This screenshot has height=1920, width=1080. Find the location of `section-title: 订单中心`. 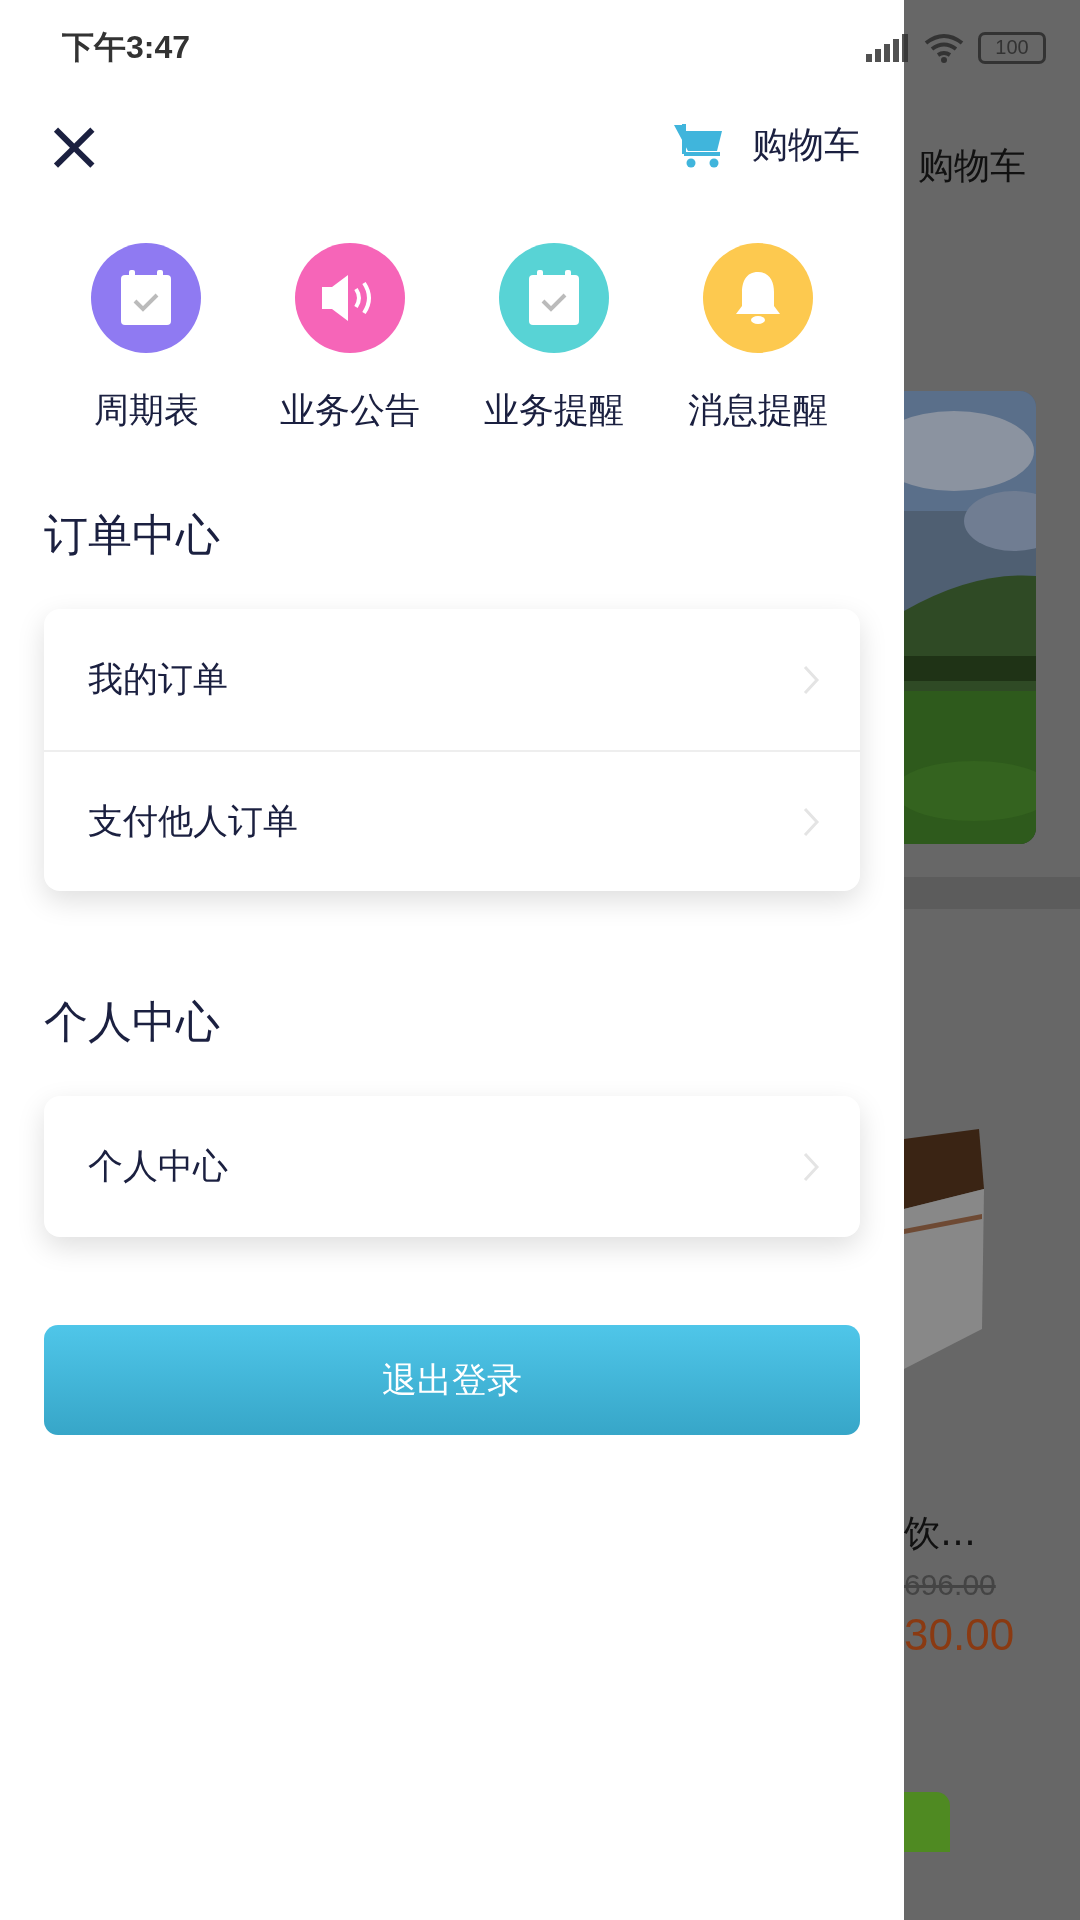

section-title: 订单中心 is located at coordinates (132, 535).